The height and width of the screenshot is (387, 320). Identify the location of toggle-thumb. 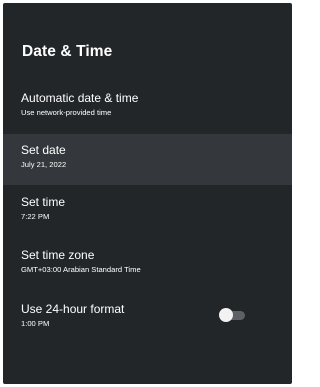
(226, 315).